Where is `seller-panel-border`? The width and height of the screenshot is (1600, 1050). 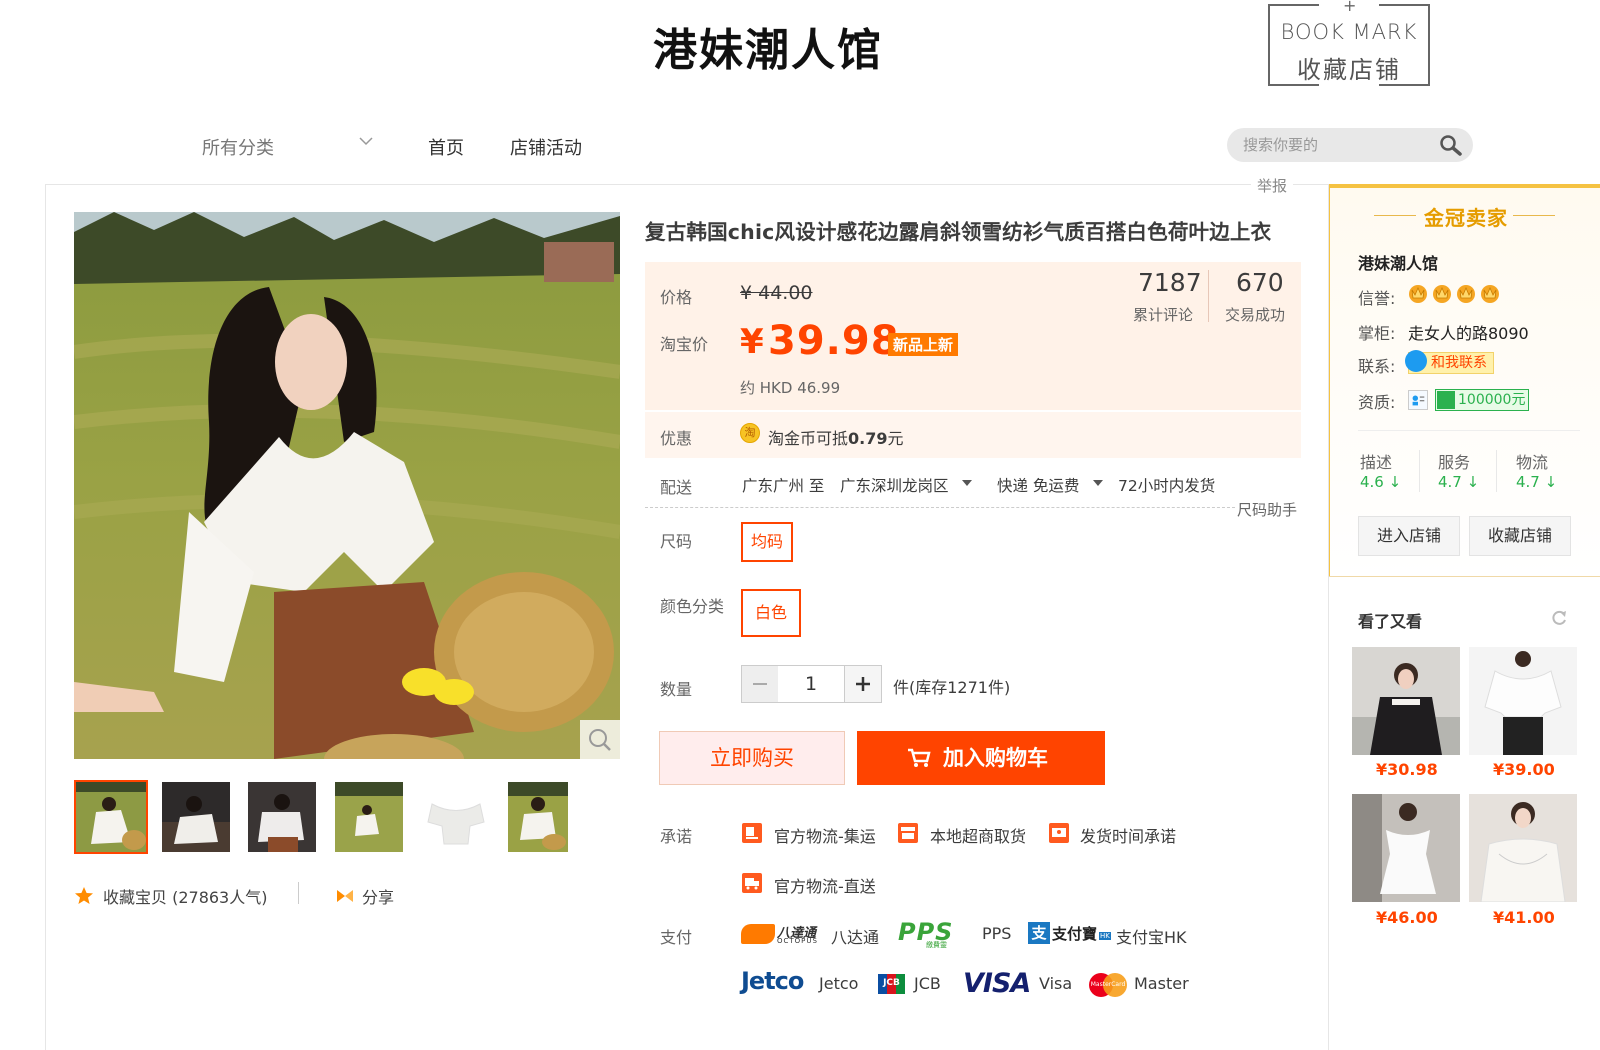
seller-panel-border is located at coordinates (1329, 380).